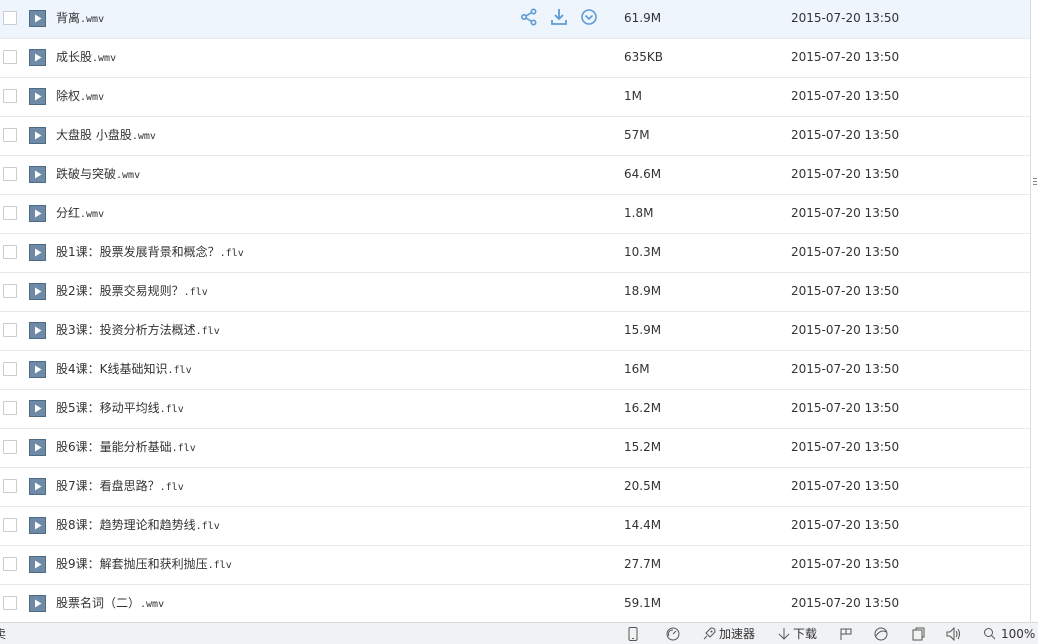  Describe the element at coordinates (126, 525) in the screenshot. I see `file-name-base: 股8课：趋势理论和趋势线` at that location.